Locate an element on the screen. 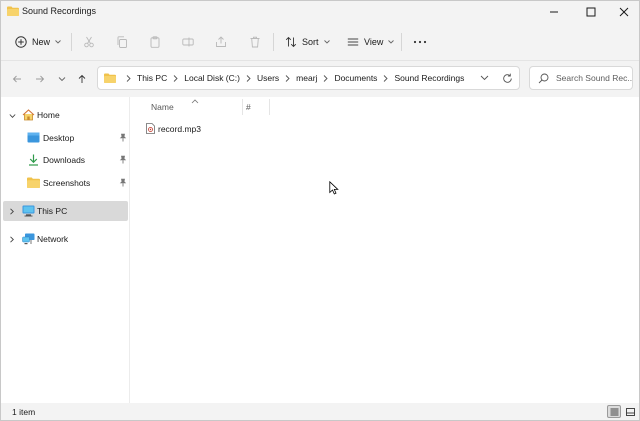  mouse-cursor-icon is located at coordinates (334, 188).